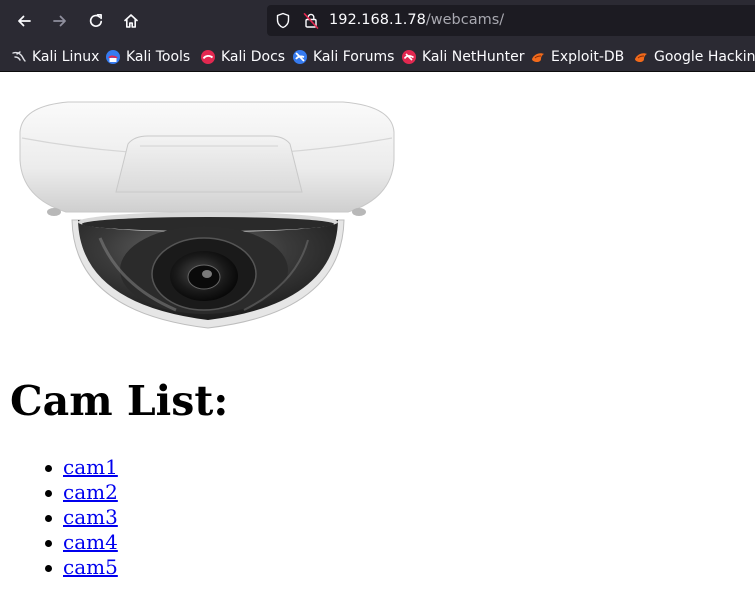 This screenshot has height=596, width=755. What do you see at coordinates (19, 56) in the screenshot?
I see `kali-dragon-icon` at bounding box center [19, 56].